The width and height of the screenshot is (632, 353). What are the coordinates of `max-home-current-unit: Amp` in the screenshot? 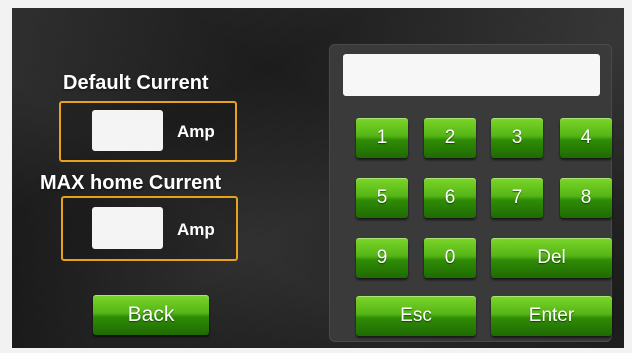 It's located at (196, 229).